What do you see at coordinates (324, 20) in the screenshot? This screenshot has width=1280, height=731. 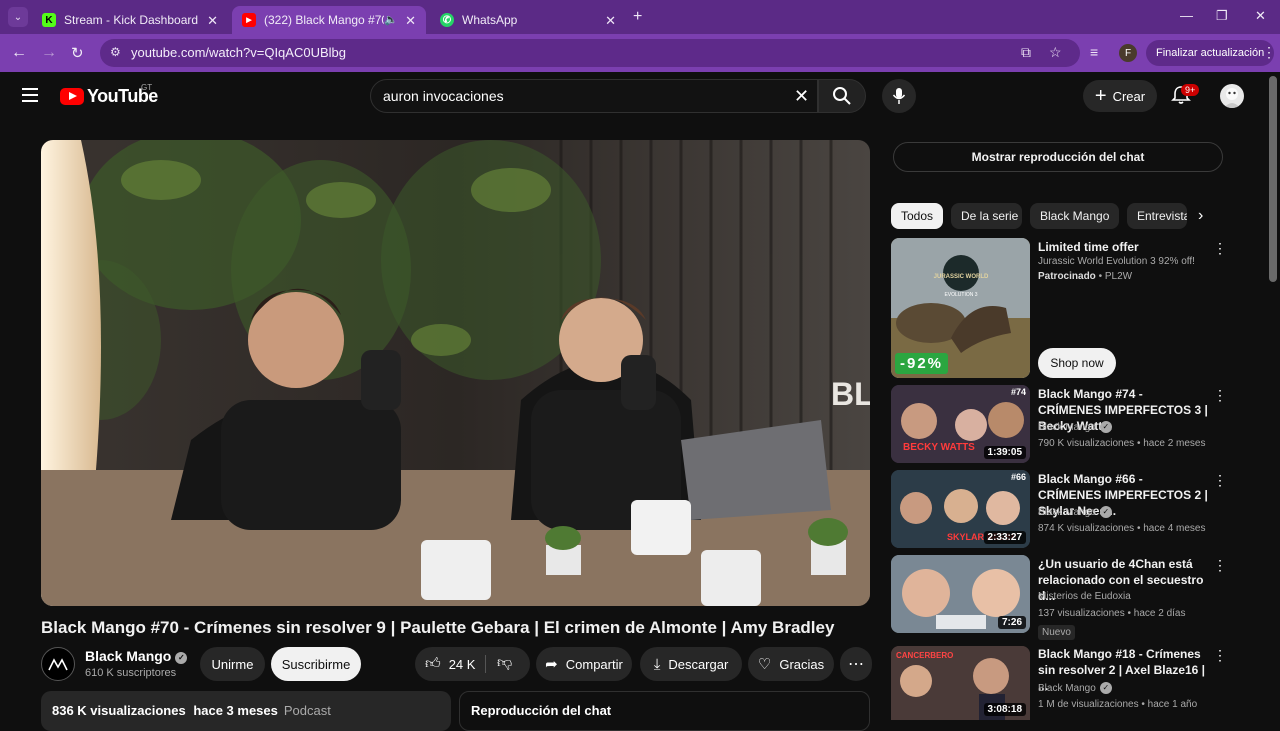 I see `tab-title: (322) Black Mango #70 - Crí` at bounding box center [324, 20].